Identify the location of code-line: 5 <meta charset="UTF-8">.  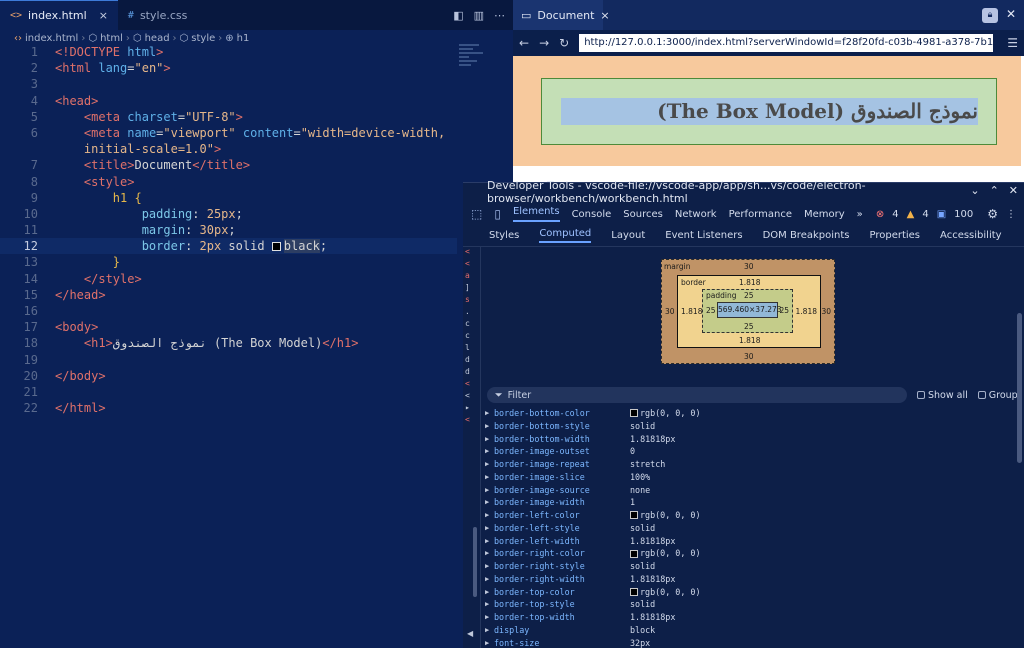
(228, 117).